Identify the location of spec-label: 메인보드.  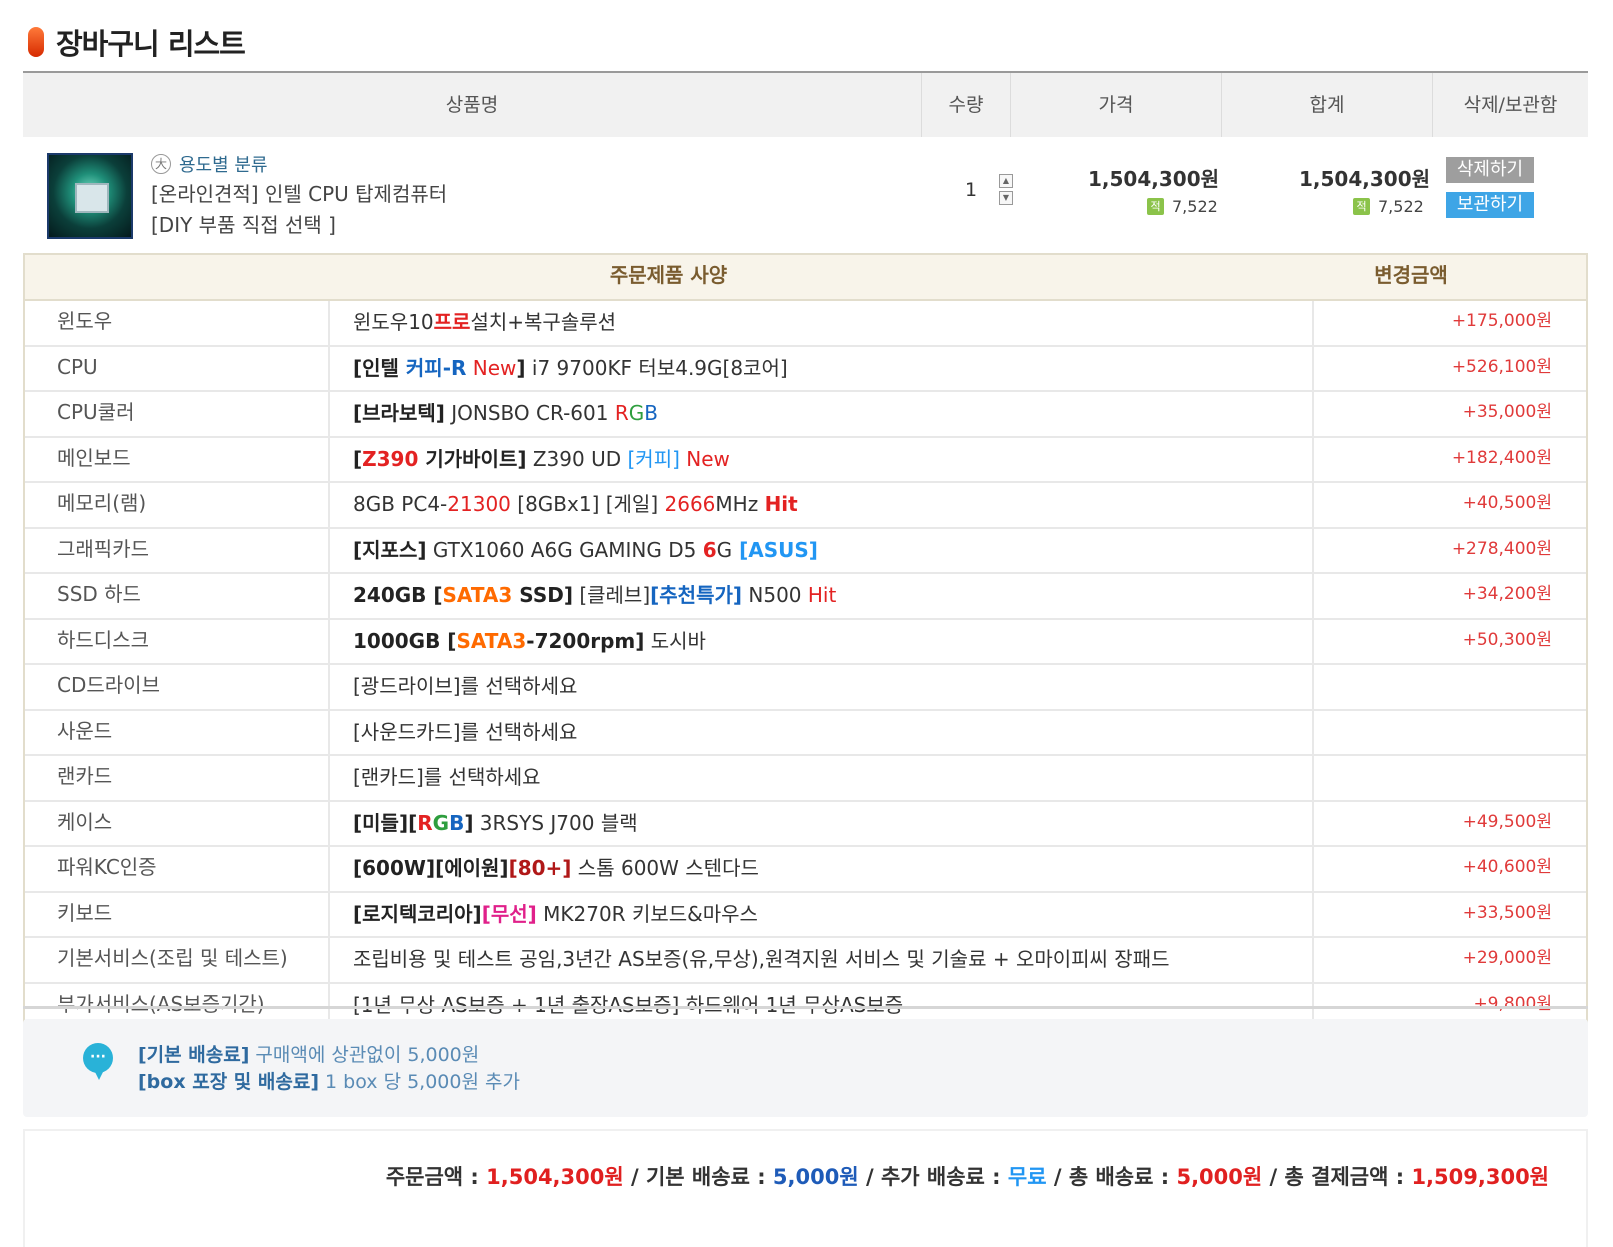
(94, 457).